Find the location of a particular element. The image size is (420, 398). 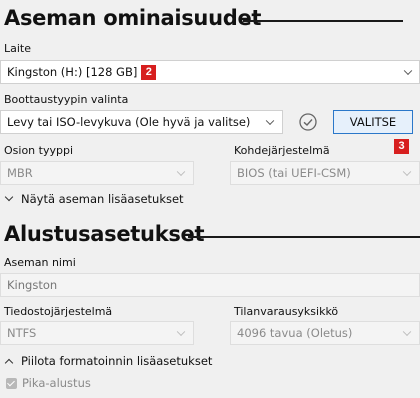

partition-scheme-value: MBR is located at coordinates (20, 173).